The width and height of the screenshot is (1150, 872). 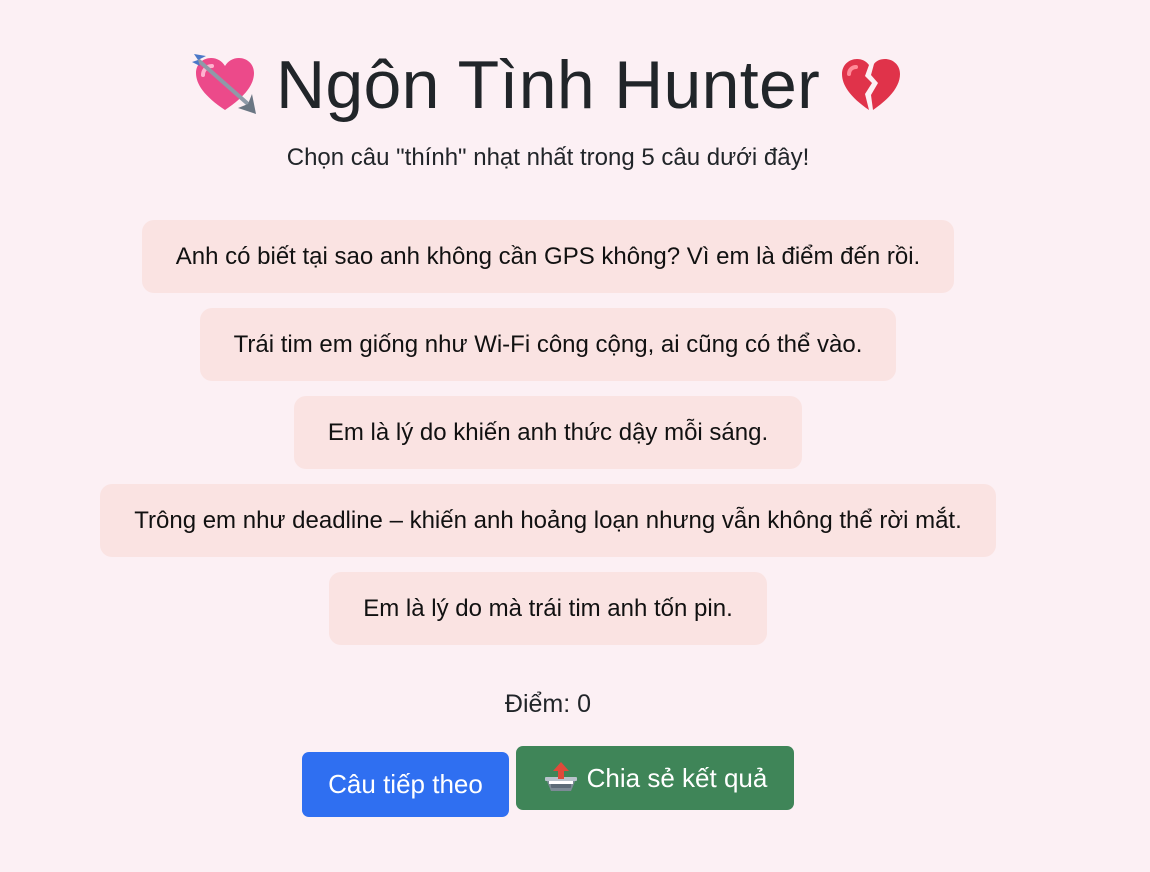 I want to click on header: Ngôn Tình Hunter, so click(x=548, y=85).